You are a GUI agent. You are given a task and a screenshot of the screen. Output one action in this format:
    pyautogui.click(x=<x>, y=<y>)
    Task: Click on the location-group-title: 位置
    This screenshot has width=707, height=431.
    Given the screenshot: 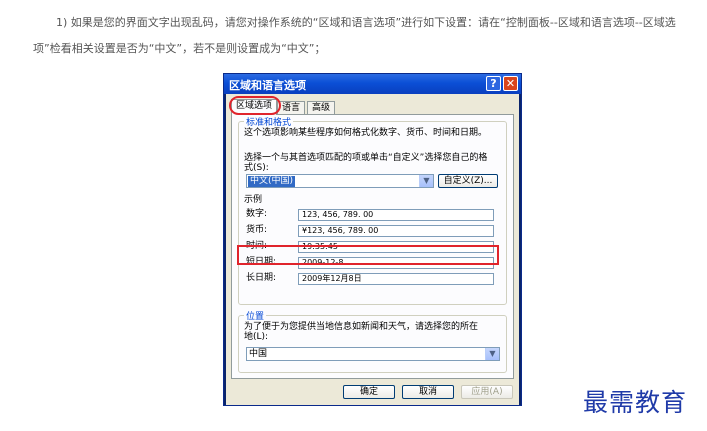 What is the action you would take?
    pyautogui.click(x=255, y=315)
    